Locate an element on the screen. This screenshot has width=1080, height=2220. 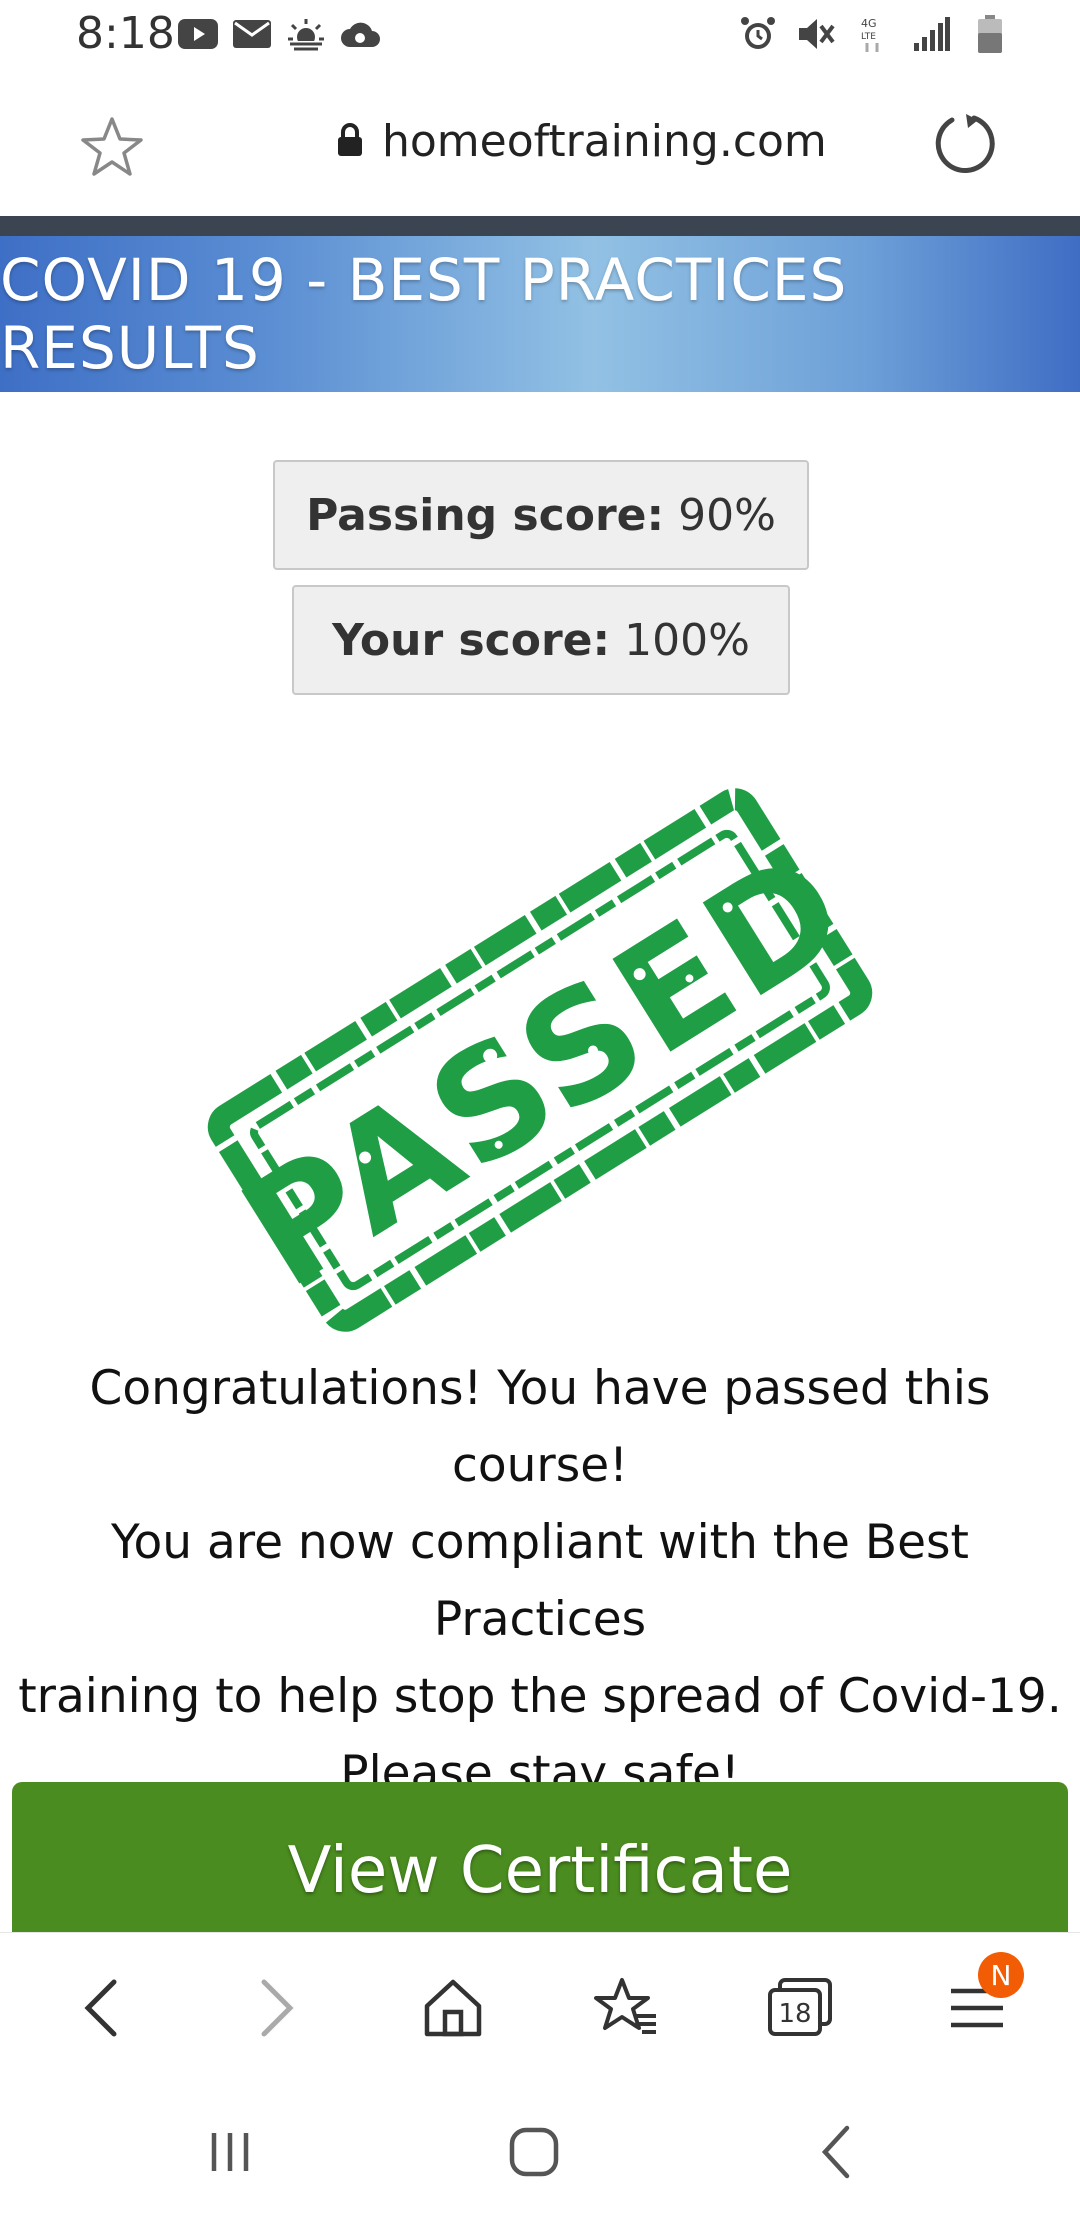
browser-toolbar: 18 is located at coordinates (540, 2002).